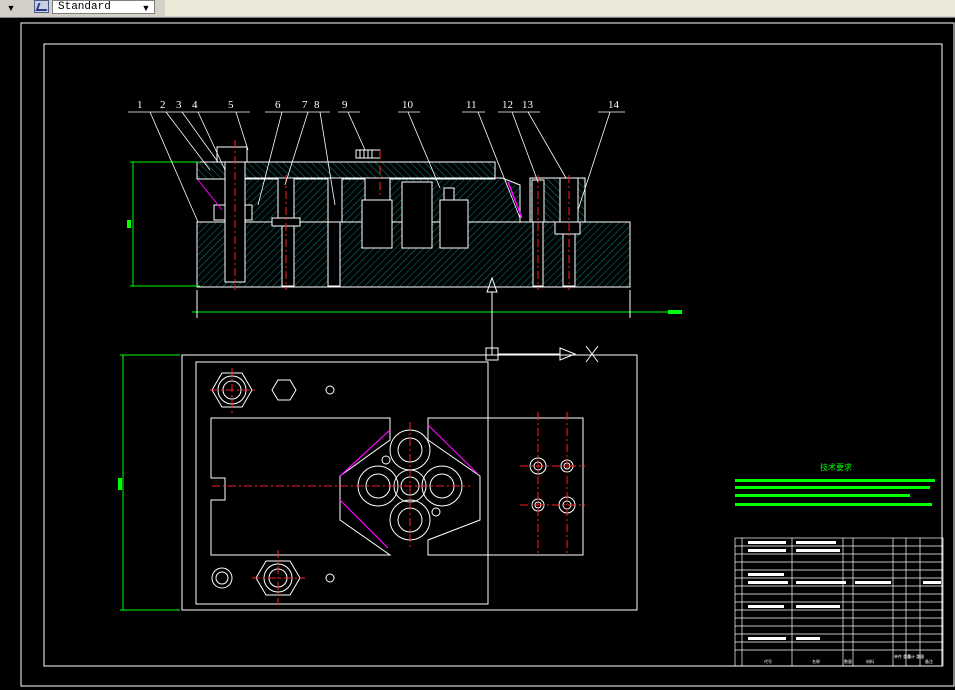 The height and width of the screenshot is (690, 955). I want to click on part-label: 10, so click(408, 105).